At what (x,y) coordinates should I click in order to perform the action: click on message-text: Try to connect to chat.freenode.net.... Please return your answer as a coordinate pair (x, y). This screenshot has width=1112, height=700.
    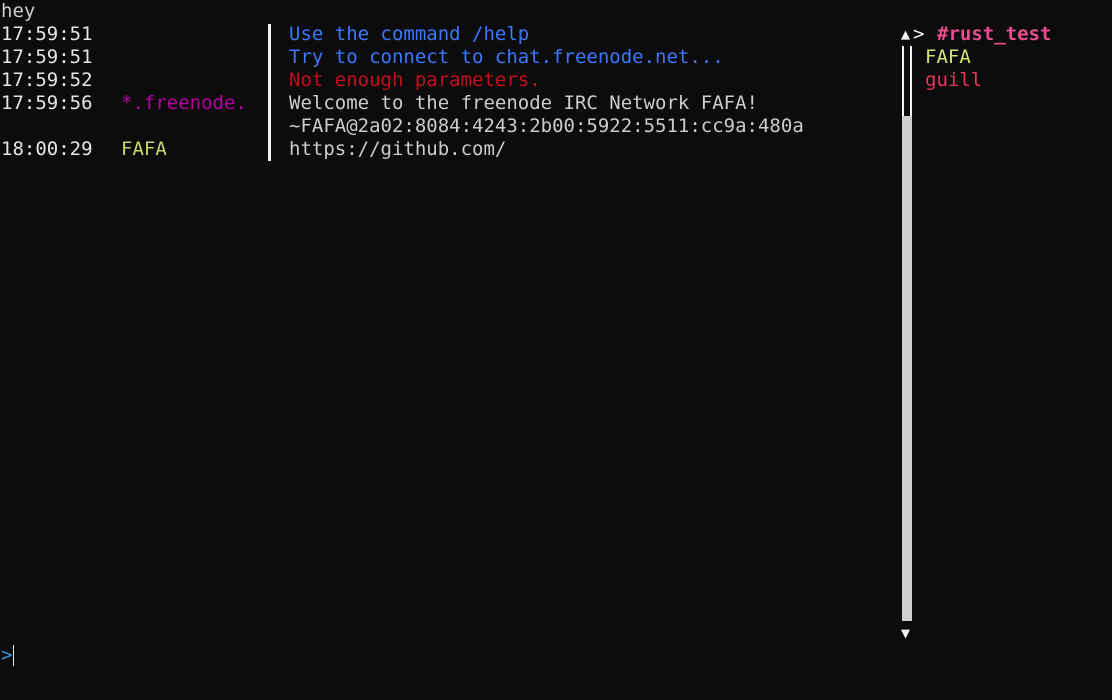
    Looking at the image, I should click on (506, 57).